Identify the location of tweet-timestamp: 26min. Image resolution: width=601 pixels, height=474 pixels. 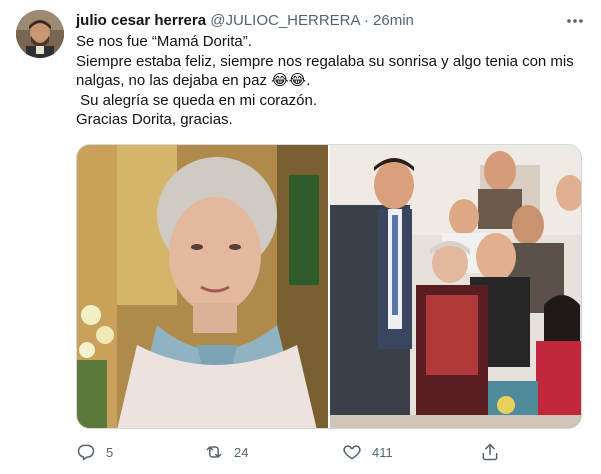
(393, 20).